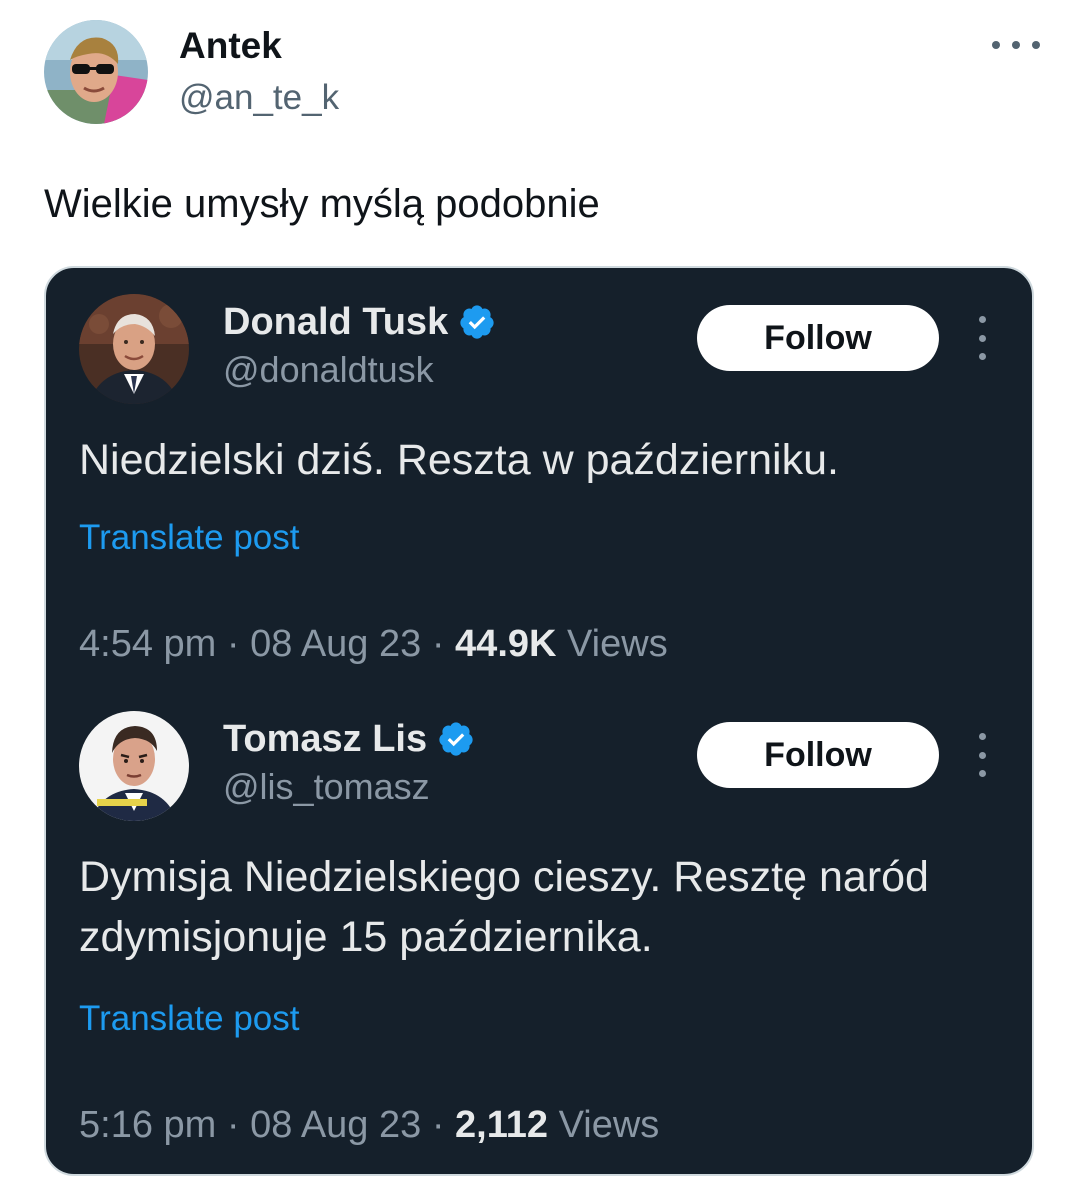 The width and height of the screenshot is (1080, 1181). I want to click on tweet-meta: 5:16 pm · 08 Aug 23 · 2,112 Views, so click(369, 1125).